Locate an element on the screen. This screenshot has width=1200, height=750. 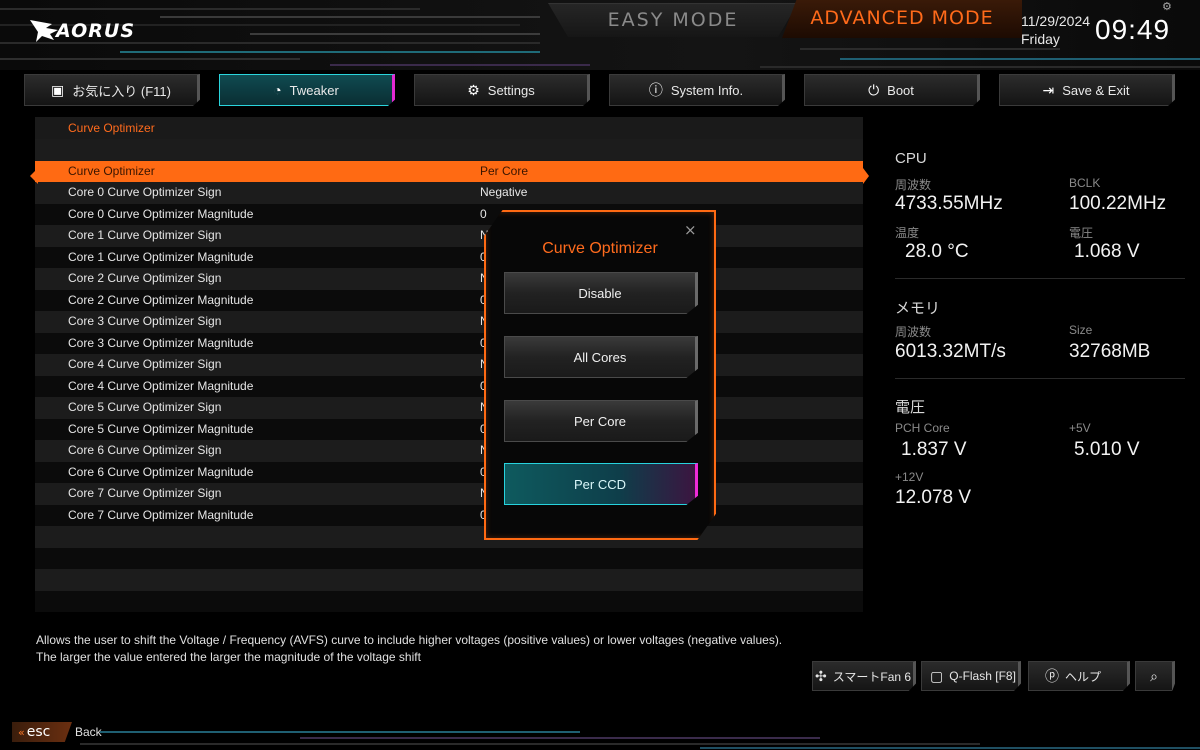
search-icon: ⌕ is located at coordinates (1154, 675).